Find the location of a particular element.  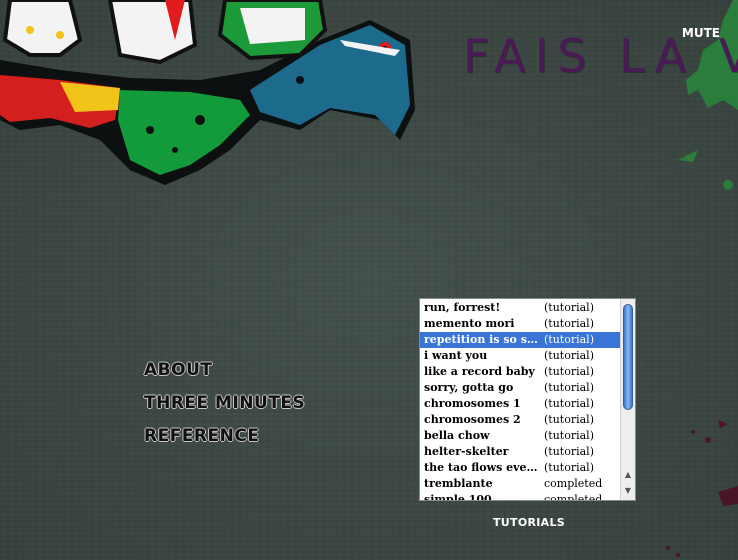

red-splatter is located at coordinates (702, 488).